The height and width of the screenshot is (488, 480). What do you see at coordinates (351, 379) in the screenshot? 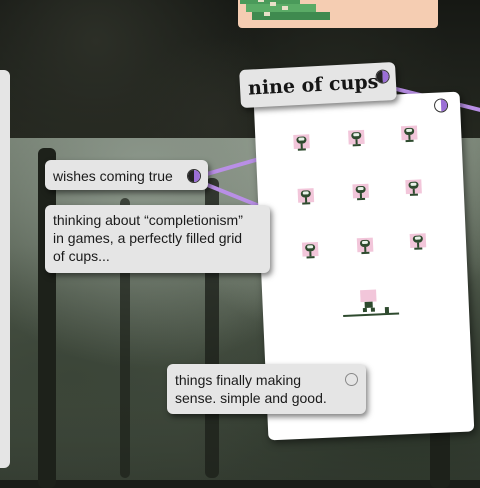
I see `empty-circle-icon` at bounding box center [351, 379].